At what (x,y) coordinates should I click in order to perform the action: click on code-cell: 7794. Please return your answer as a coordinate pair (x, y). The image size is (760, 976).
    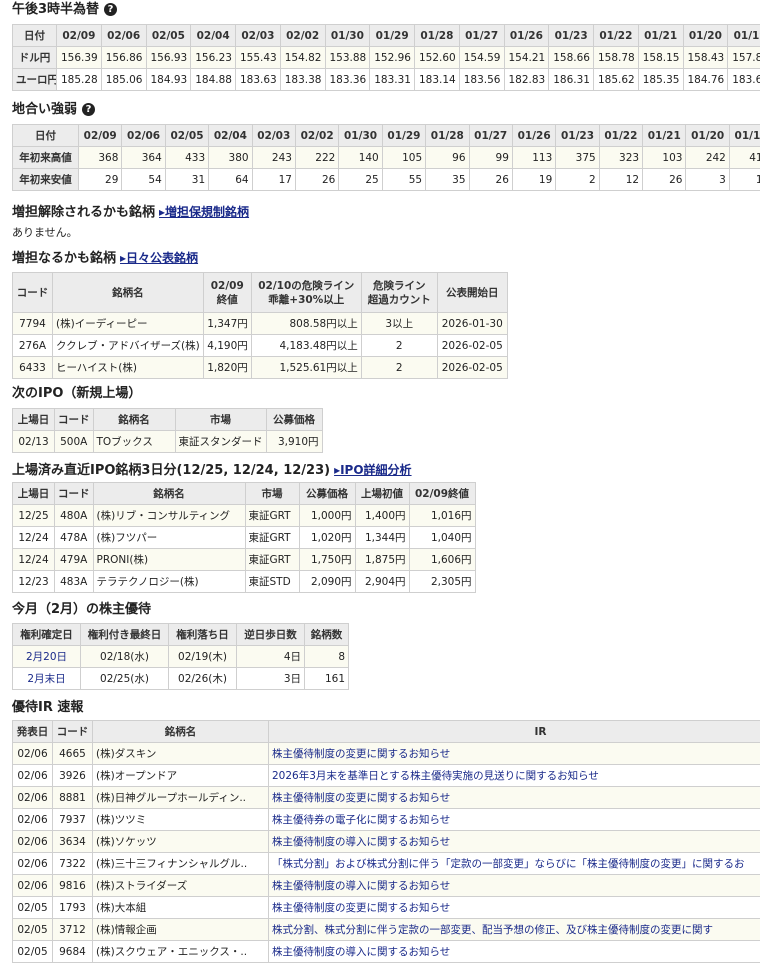
    Looking at the image, I should click on (32, 323).